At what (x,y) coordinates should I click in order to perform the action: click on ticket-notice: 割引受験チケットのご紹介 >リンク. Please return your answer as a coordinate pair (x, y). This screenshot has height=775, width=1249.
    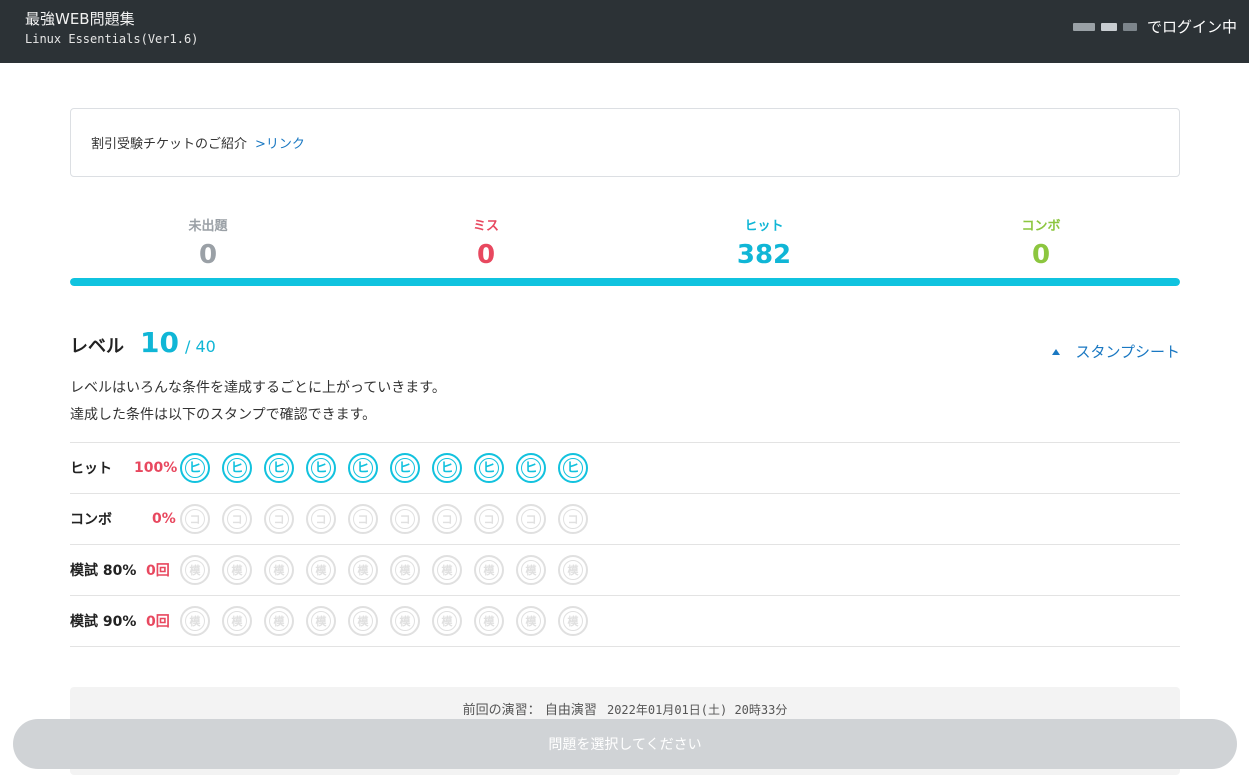
    Looking at the image, I should click on (625, 142).